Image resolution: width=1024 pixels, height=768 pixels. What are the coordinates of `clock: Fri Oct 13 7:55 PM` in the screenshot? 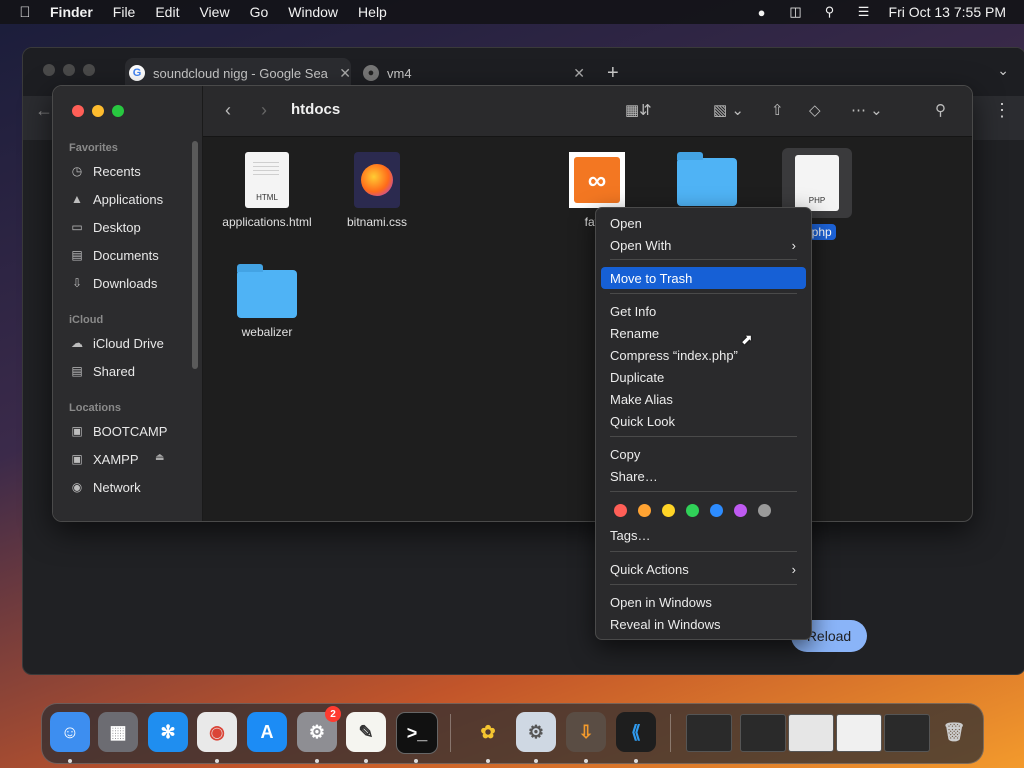 It's located at (947, 12).